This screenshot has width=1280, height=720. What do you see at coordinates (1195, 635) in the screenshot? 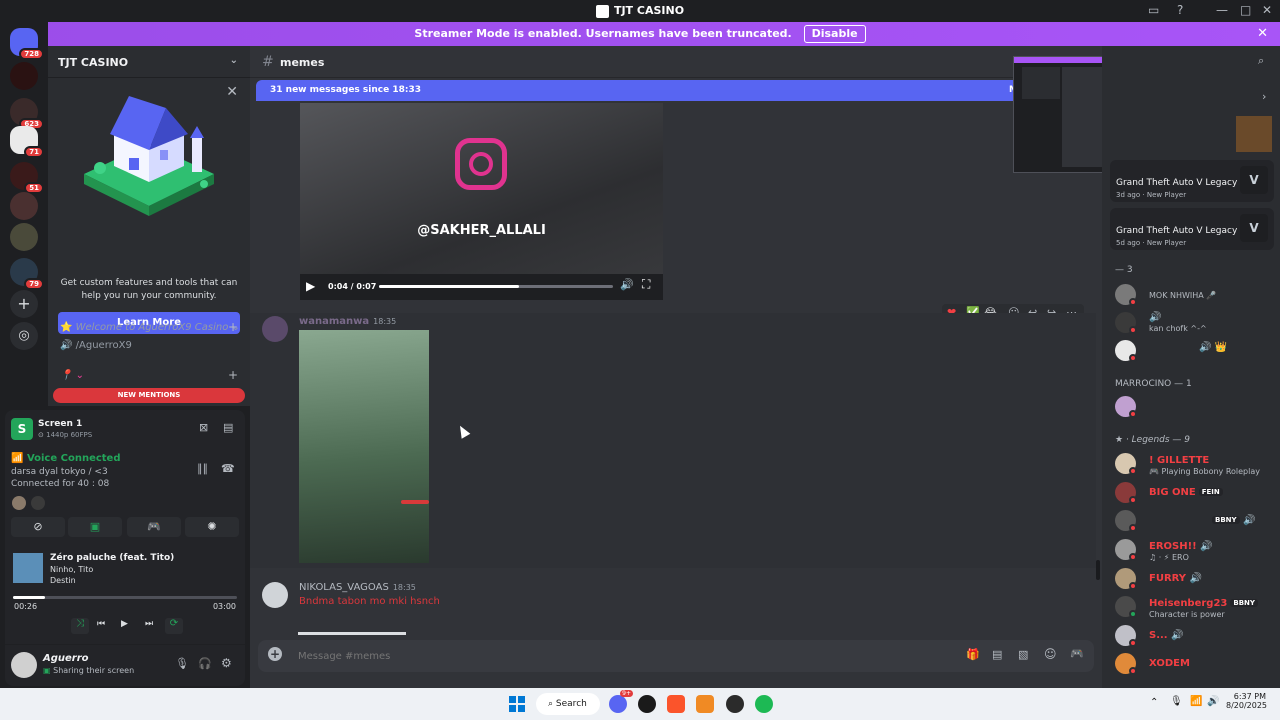
I see `member-item: S... 🔊` at bounding box center [1195, 635].